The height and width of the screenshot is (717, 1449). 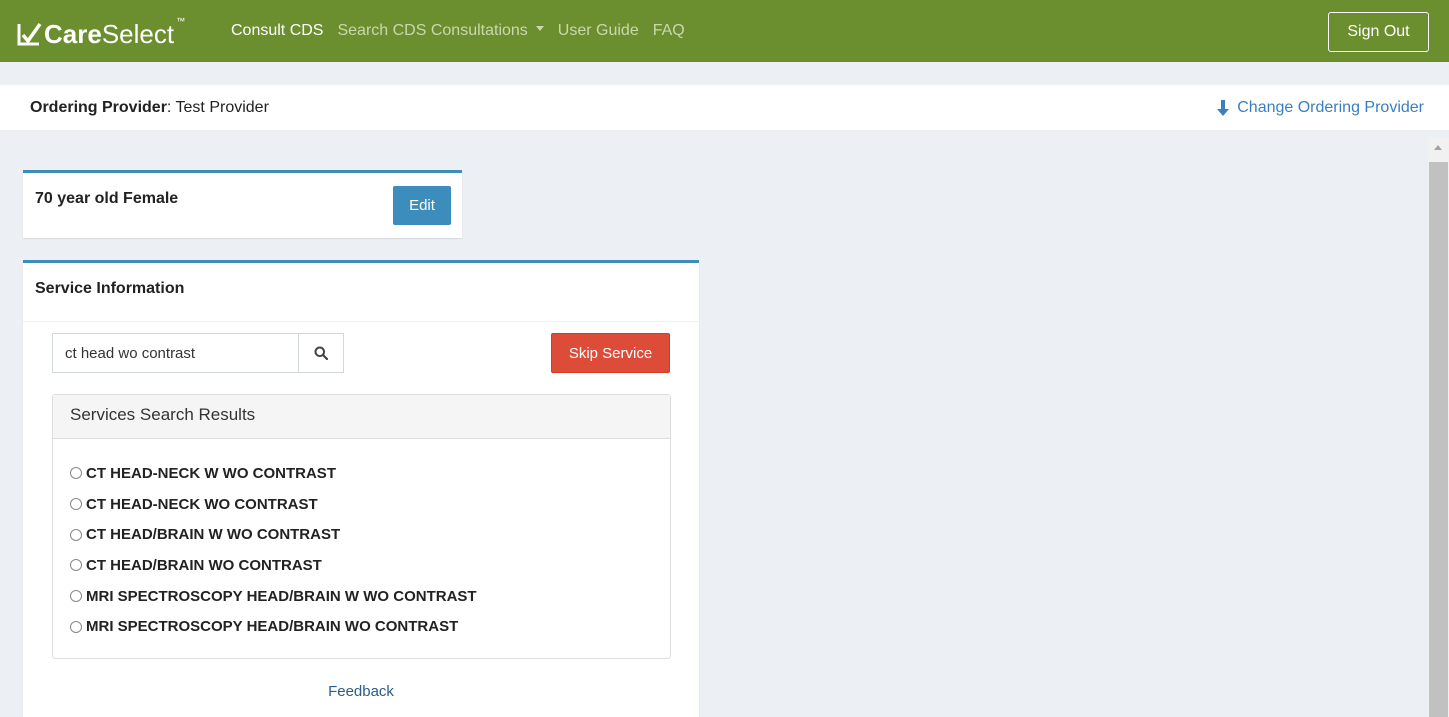 I want to click on logo-care-text: Care, so click(x=73, y=34).